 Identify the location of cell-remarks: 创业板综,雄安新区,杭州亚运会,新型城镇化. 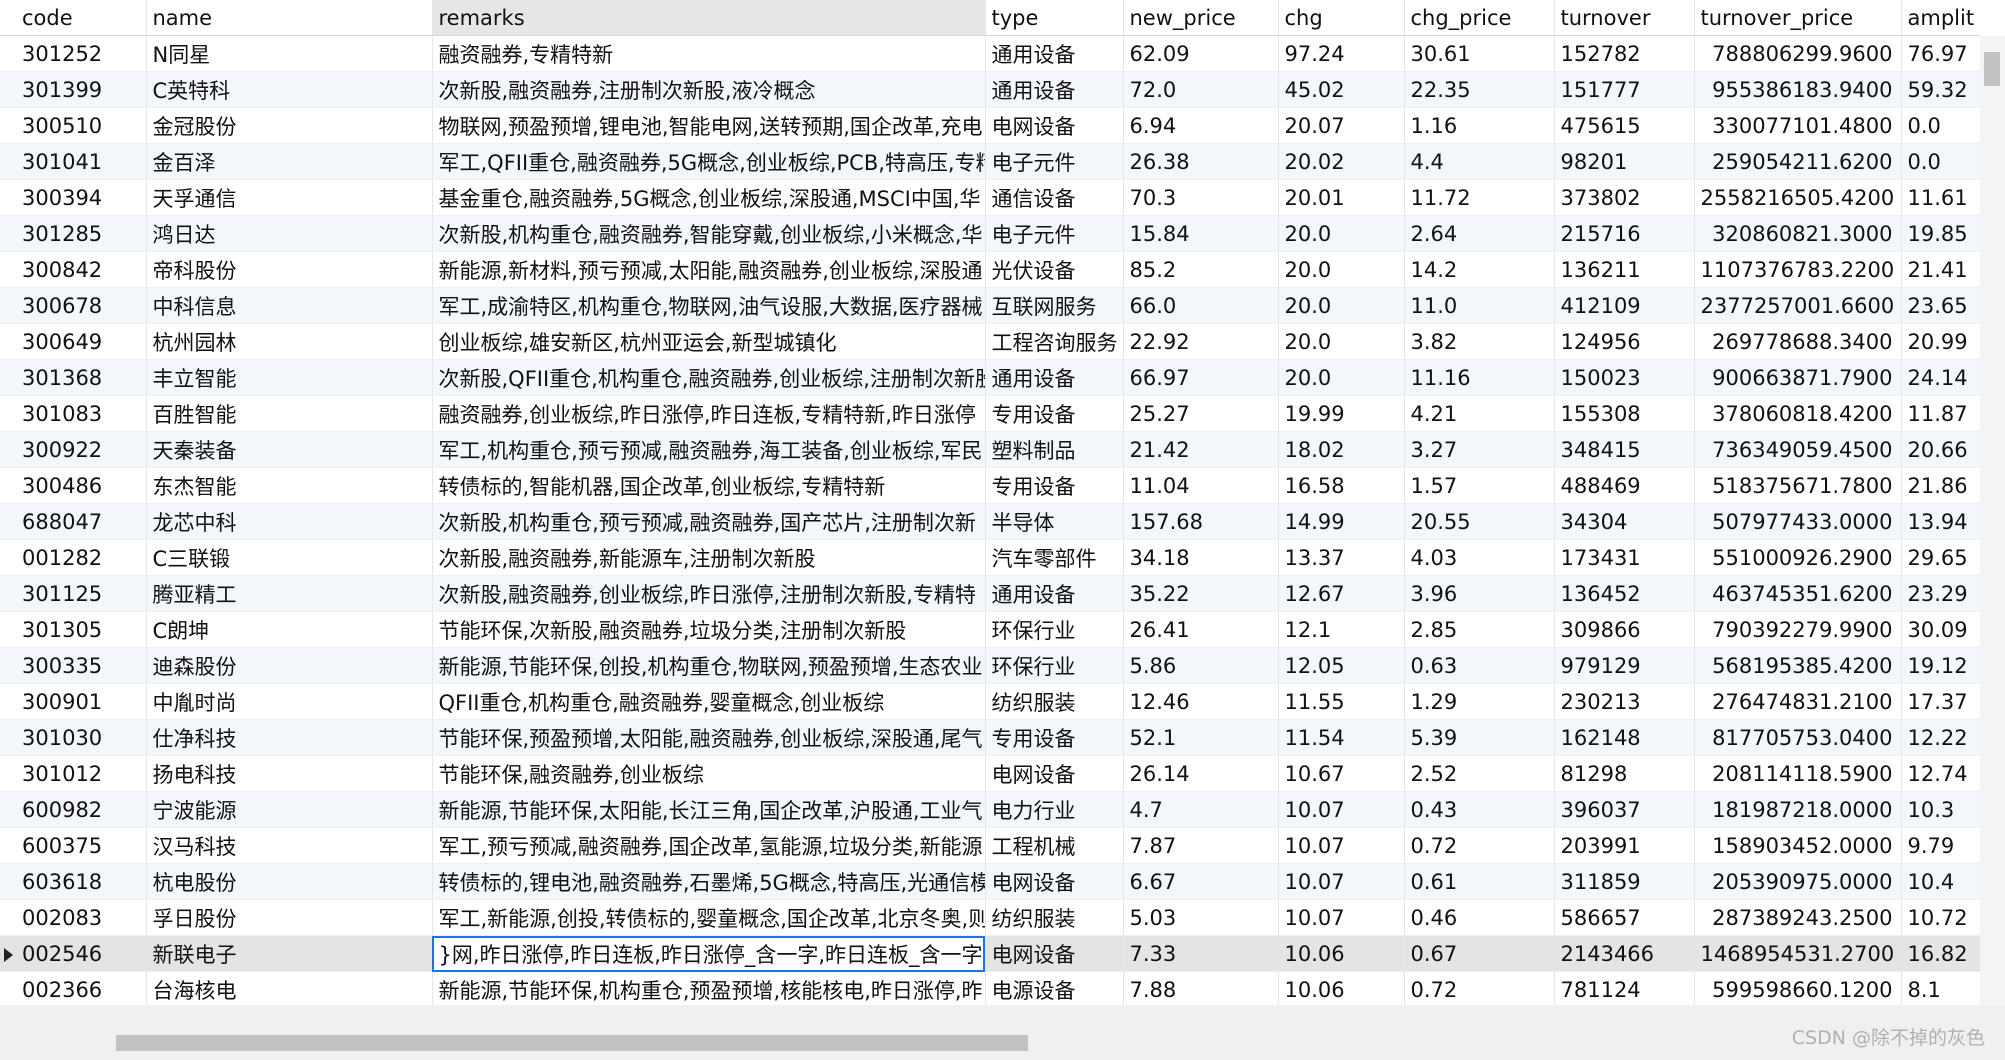
(709, 341).